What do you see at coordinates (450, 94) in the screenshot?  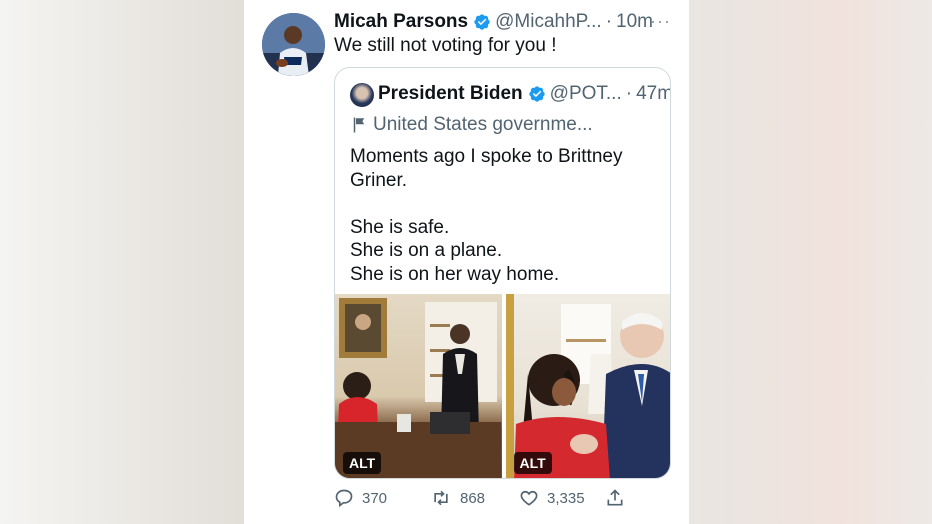 I see `quoted-author-name: President Biden` at bounding box center [450, 94].